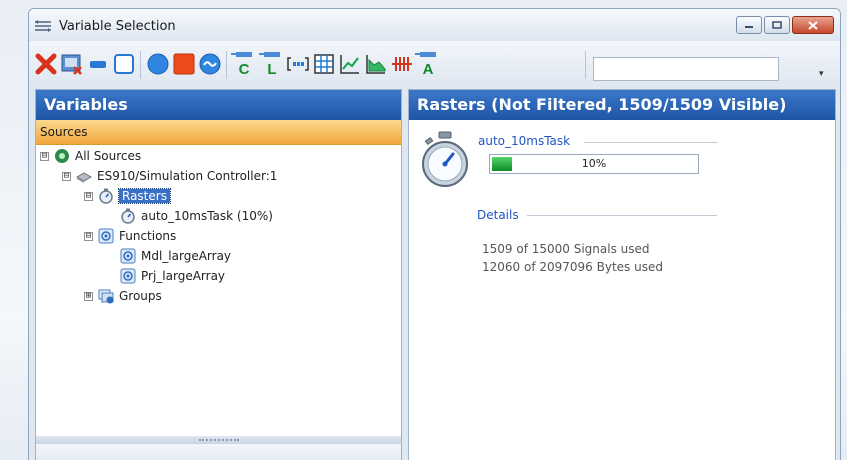  I want to click on sources-icon, so click(62, 156).